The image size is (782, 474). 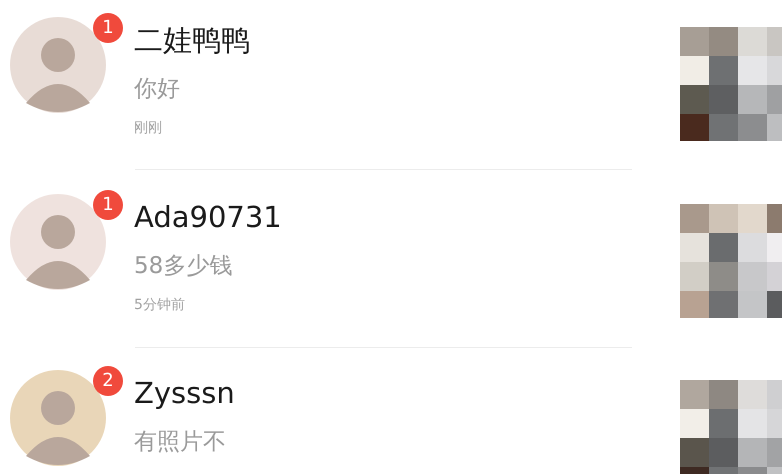 I want to click on contact-name: Ada90731, so click(x=208, y=217).